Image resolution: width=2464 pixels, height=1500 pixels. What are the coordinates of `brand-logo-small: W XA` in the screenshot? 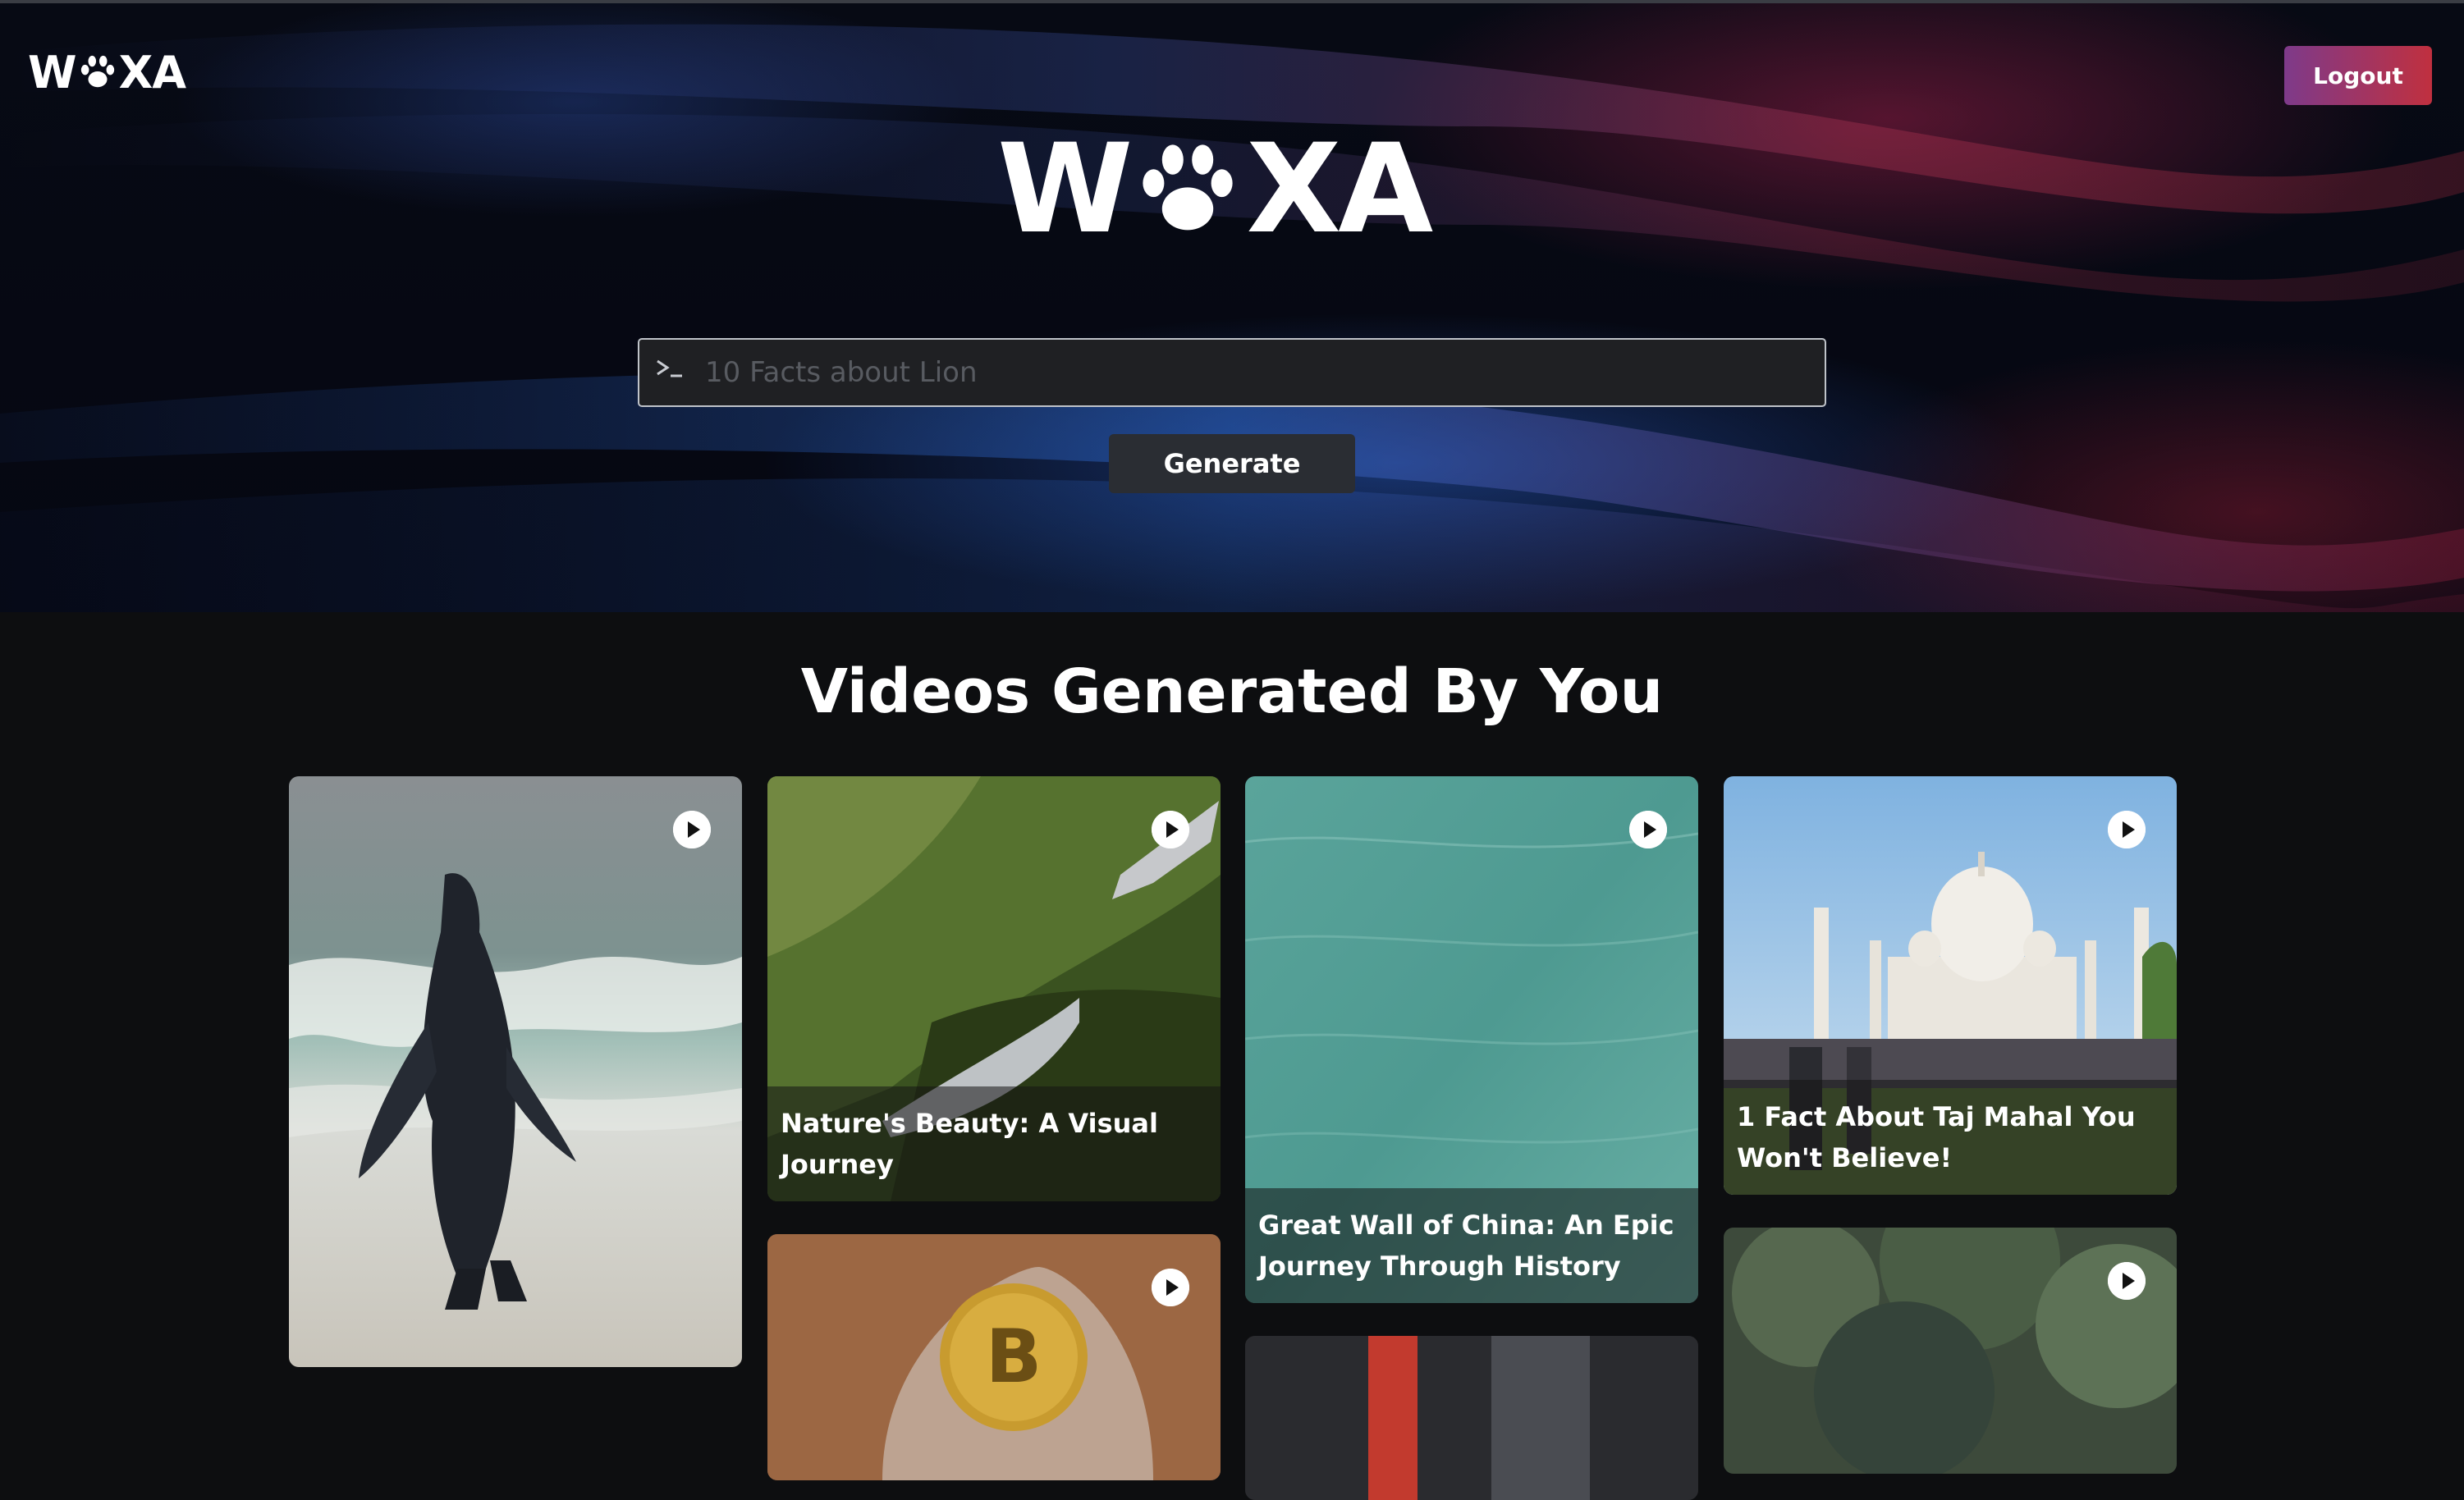 It's located at (107, 72).